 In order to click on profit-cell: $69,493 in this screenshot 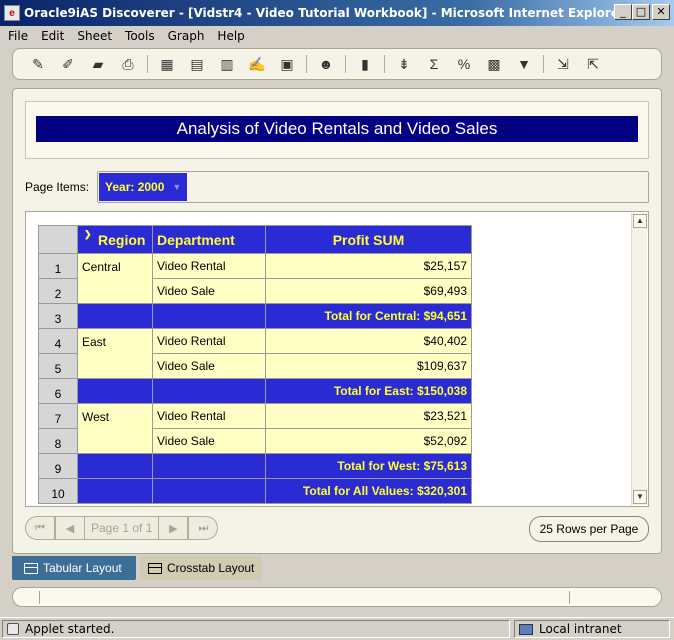, I will do `click(368, 291)`.